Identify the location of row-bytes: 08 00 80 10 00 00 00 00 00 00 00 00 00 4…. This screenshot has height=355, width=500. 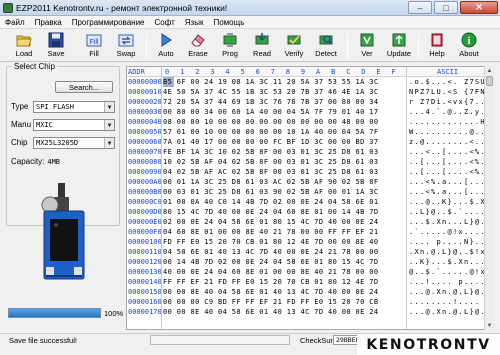
(270, 122).